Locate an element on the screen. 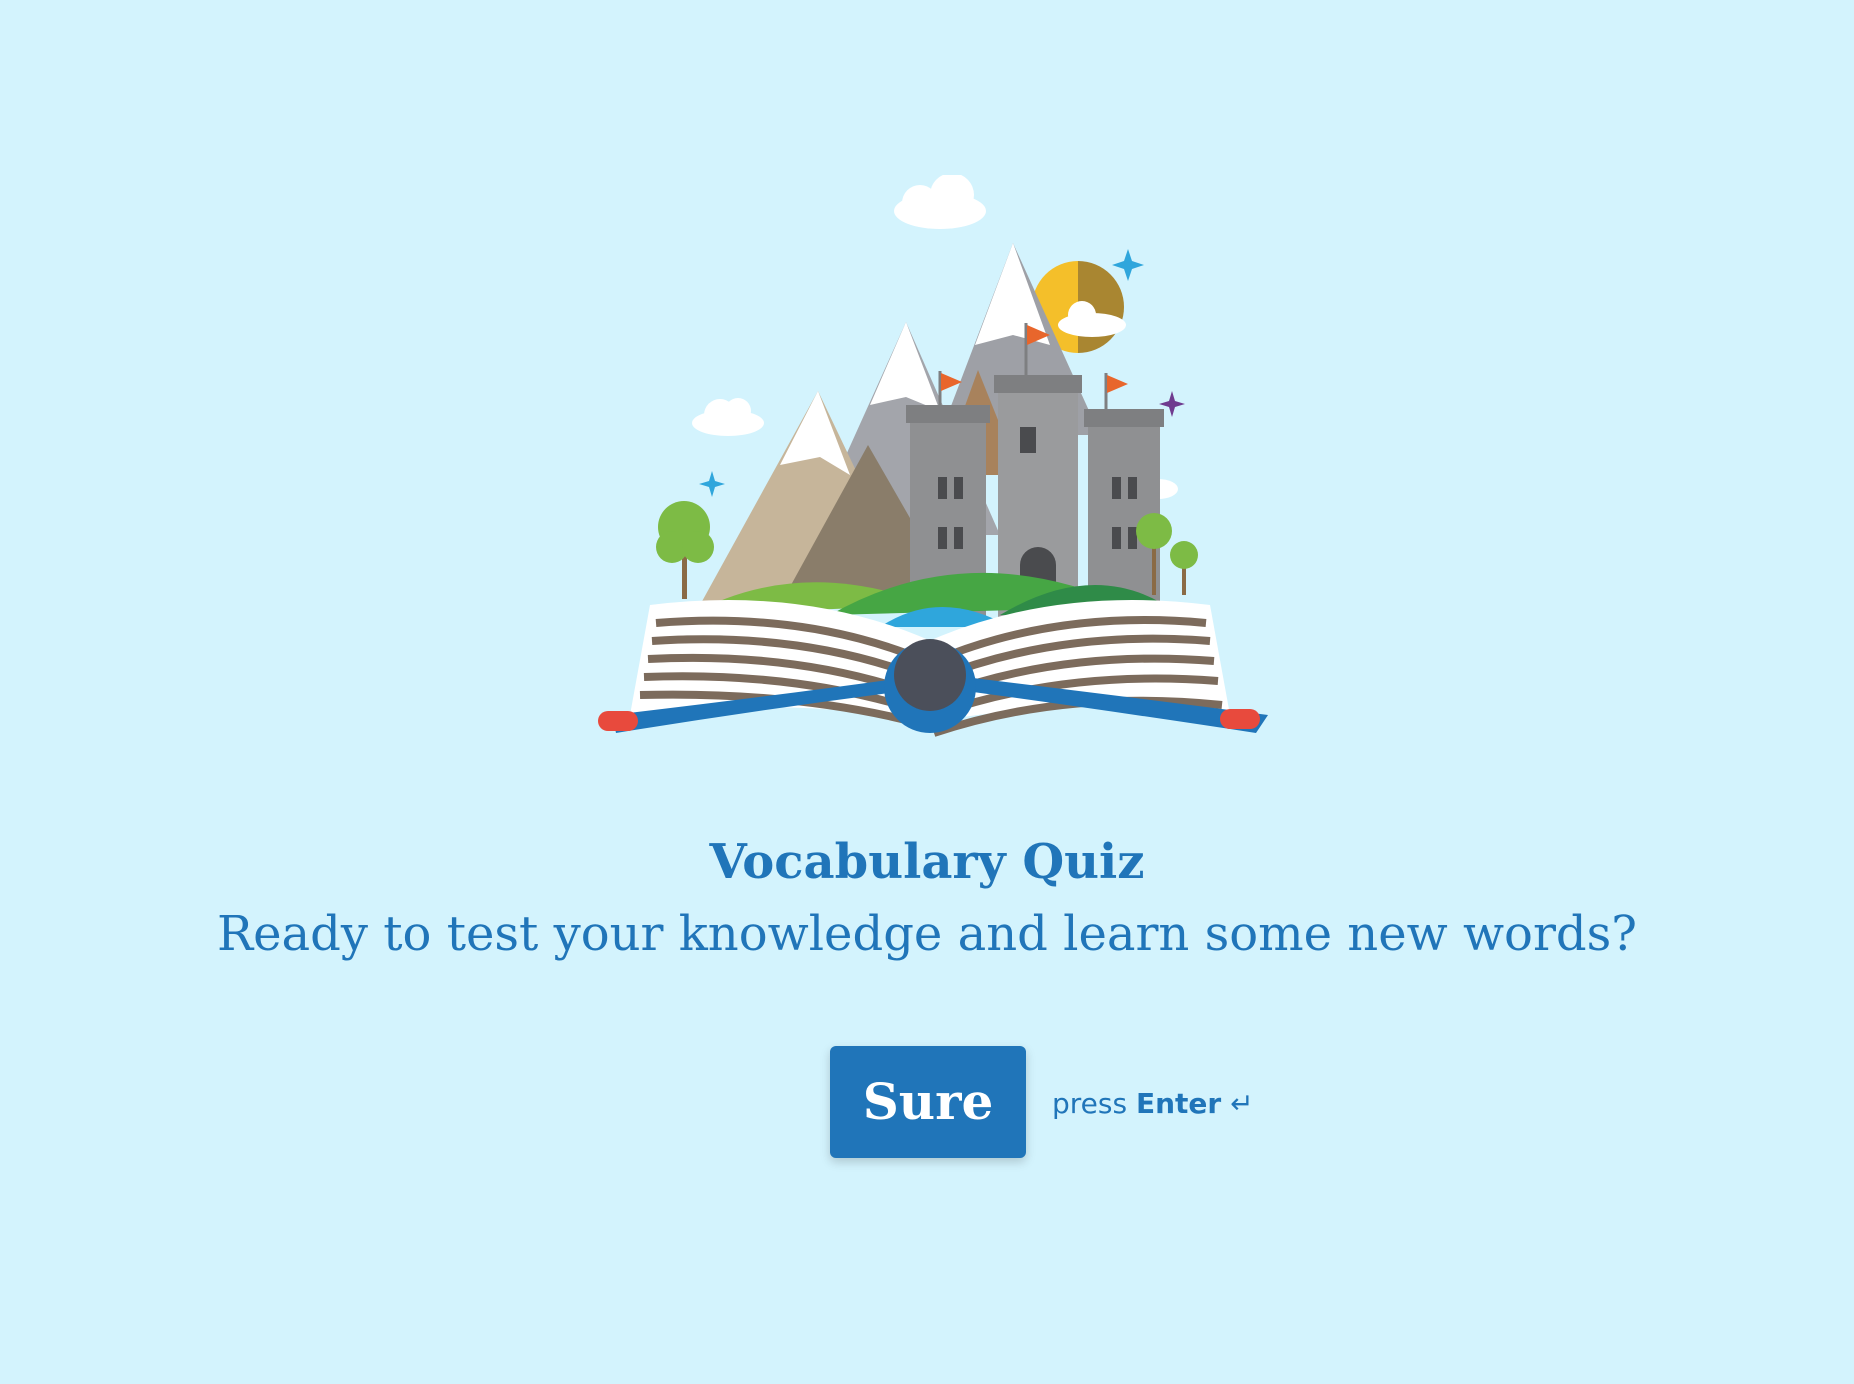  sure-button: Sure is located at coordinates (928, 1102).